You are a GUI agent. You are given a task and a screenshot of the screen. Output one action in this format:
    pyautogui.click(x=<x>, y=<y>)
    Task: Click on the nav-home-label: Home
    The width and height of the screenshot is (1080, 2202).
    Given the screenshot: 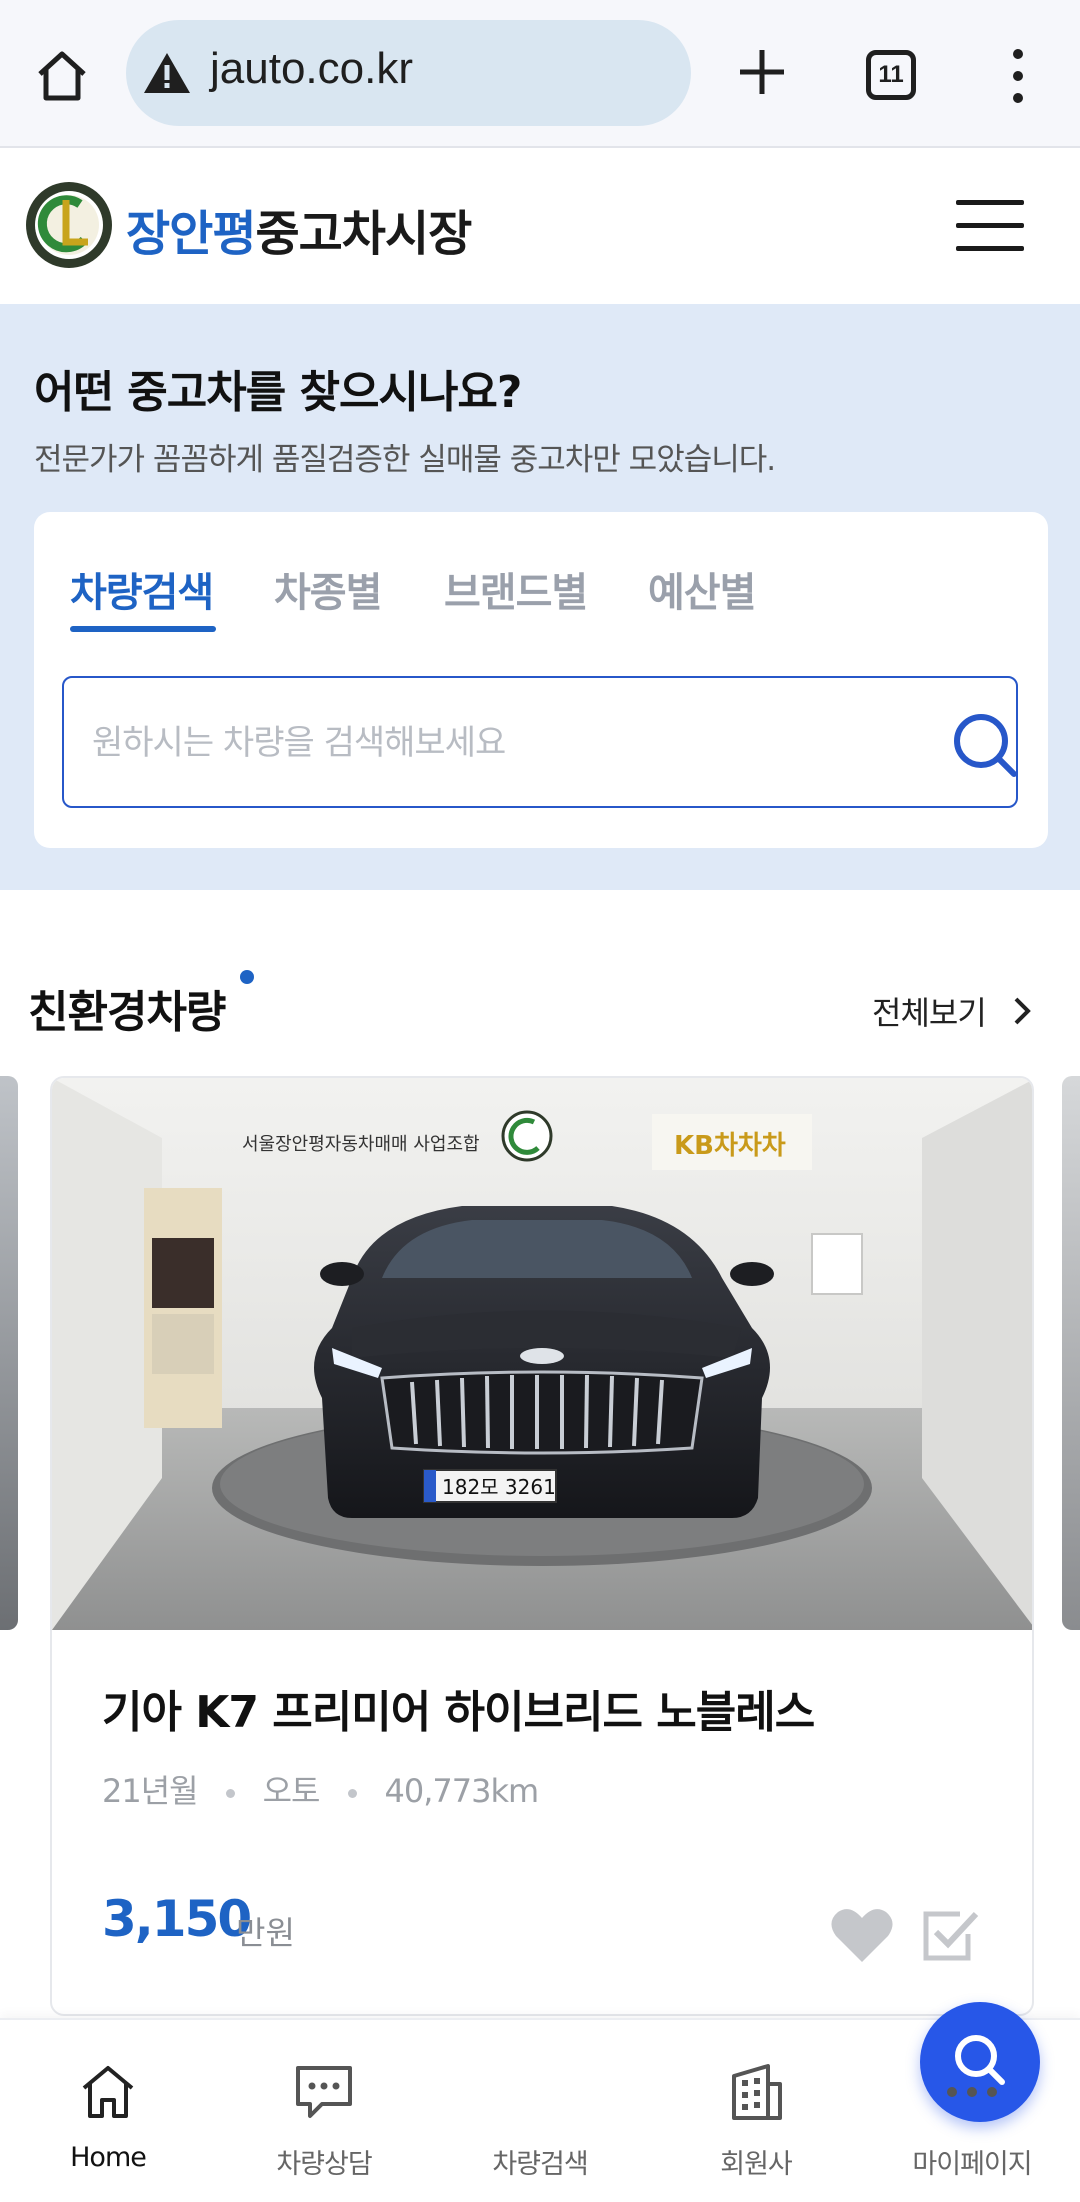 What is the action you would take?
    pyautogui.click(x=108, y=2157)
    